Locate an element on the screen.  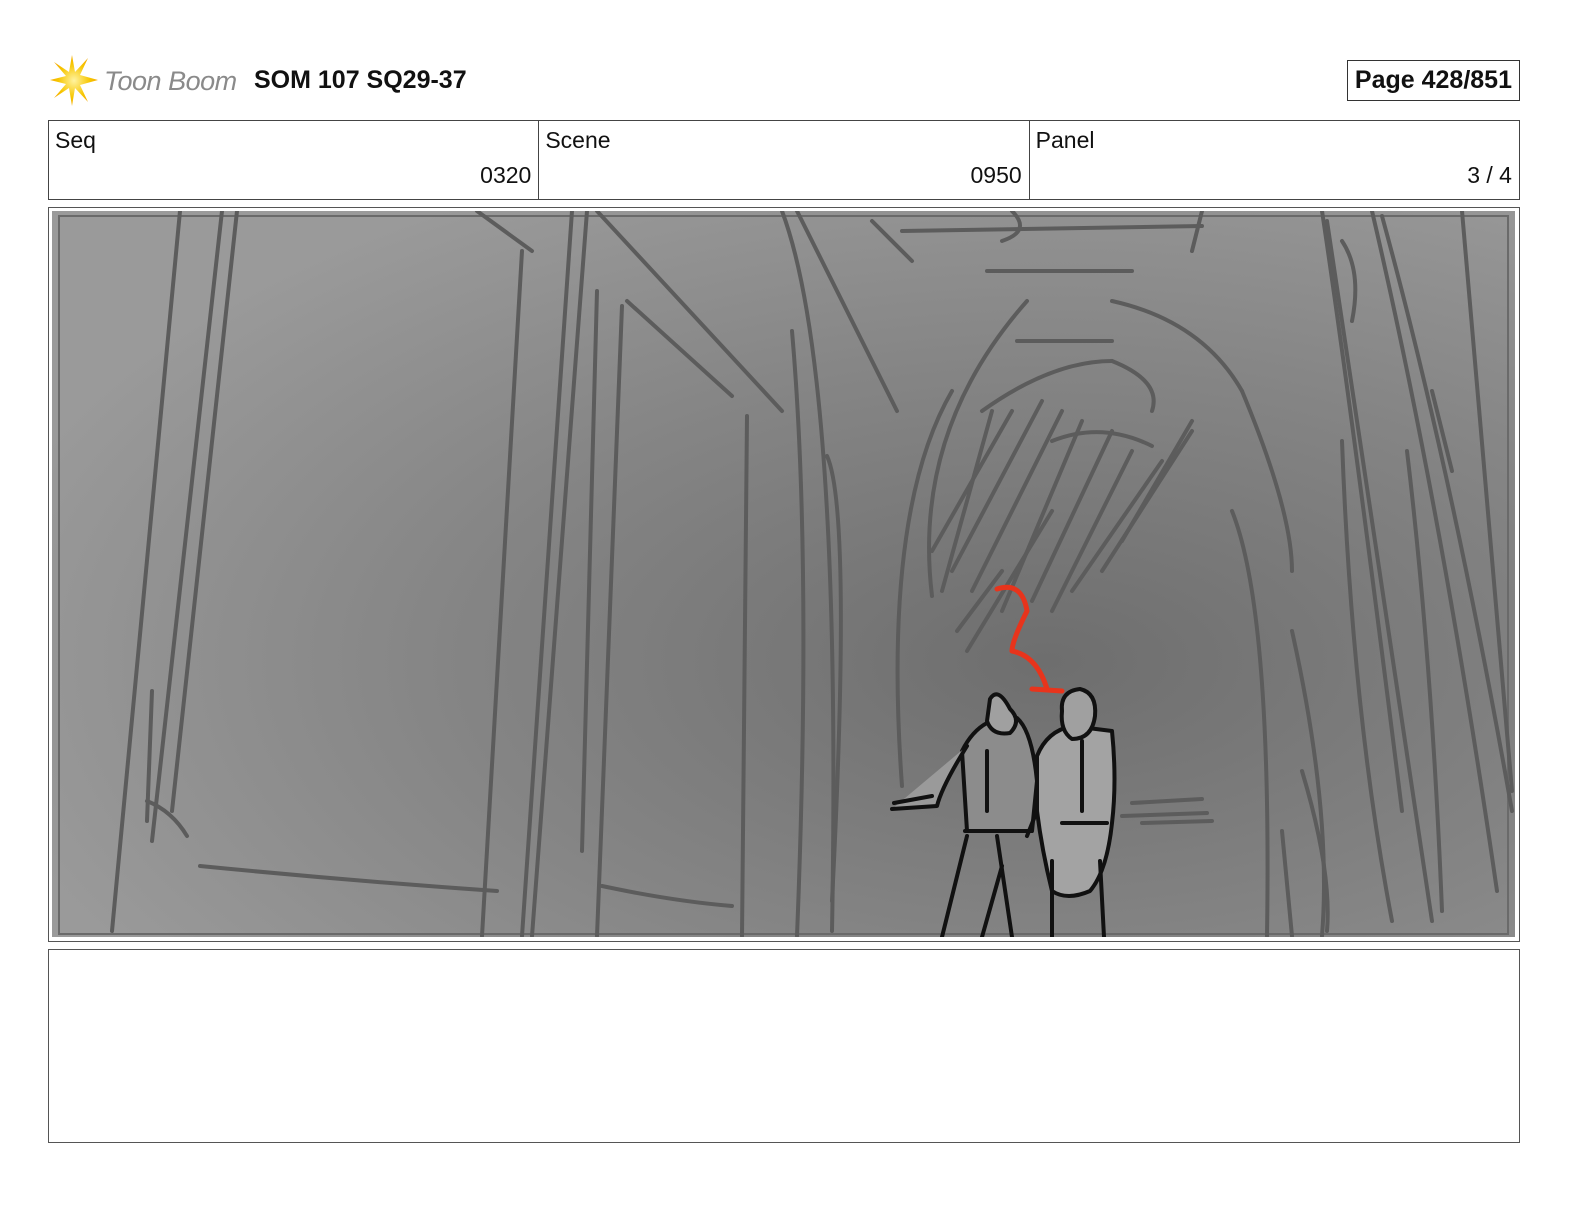
panel-info-table: Seq 0320 Scene 0950 Panel 3 / 4 is located at coordinates (784, 160).